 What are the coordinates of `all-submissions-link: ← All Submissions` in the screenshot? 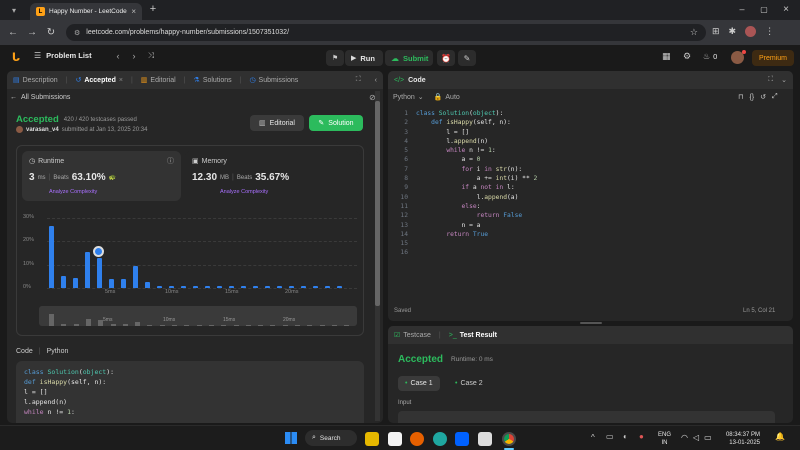 It's located at (40, 97).